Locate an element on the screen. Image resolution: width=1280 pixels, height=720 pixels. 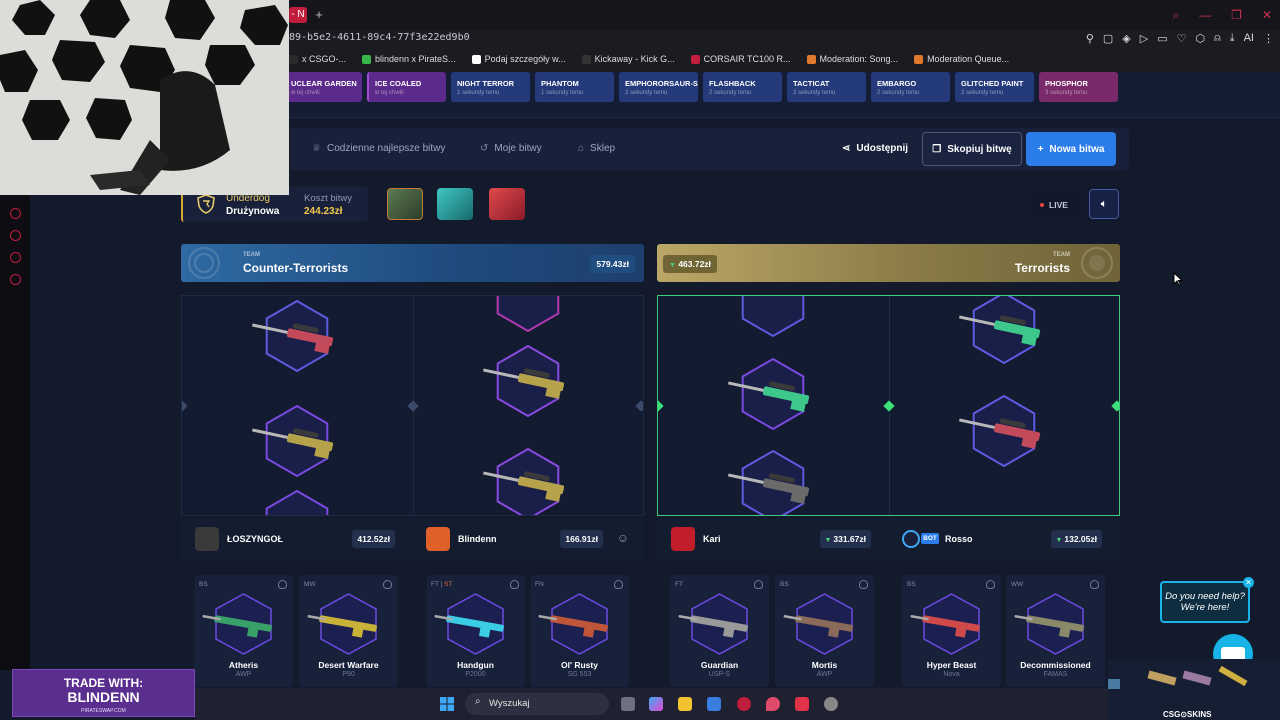
puzzle-icon: ⬡ is located at coordinates (1201, 38).